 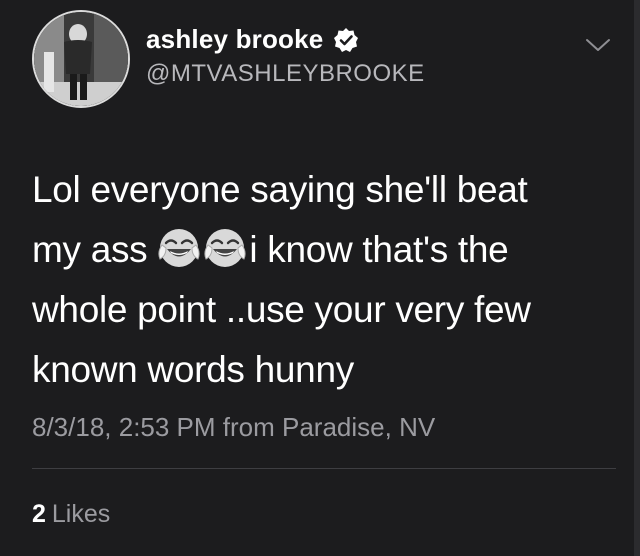 What do you see at coordinates (90, 249) in the screenshot?
I see `tweet-line-2-start: my ass` at bounding box center [90, 249].